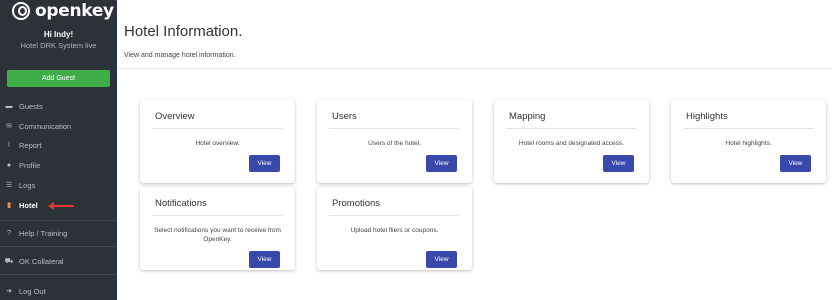 The width and height of the screenshot is (832, 300). I want to click on brand-name: openkey, so click(74, 11).